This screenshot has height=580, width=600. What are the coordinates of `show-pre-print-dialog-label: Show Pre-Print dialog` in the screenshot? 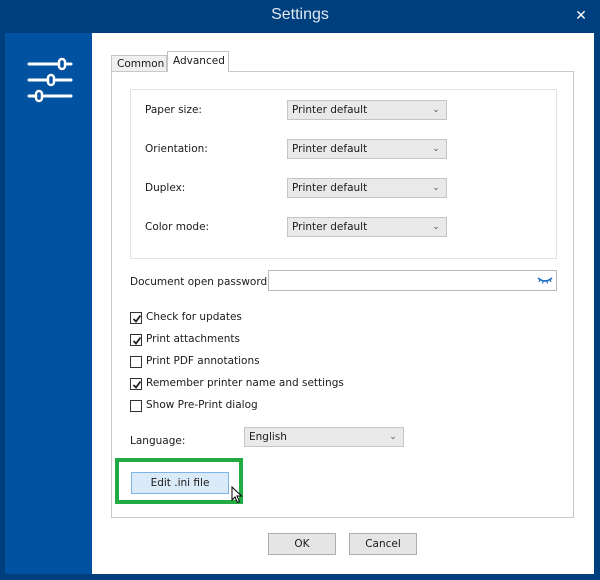 It's located at (202, 405).